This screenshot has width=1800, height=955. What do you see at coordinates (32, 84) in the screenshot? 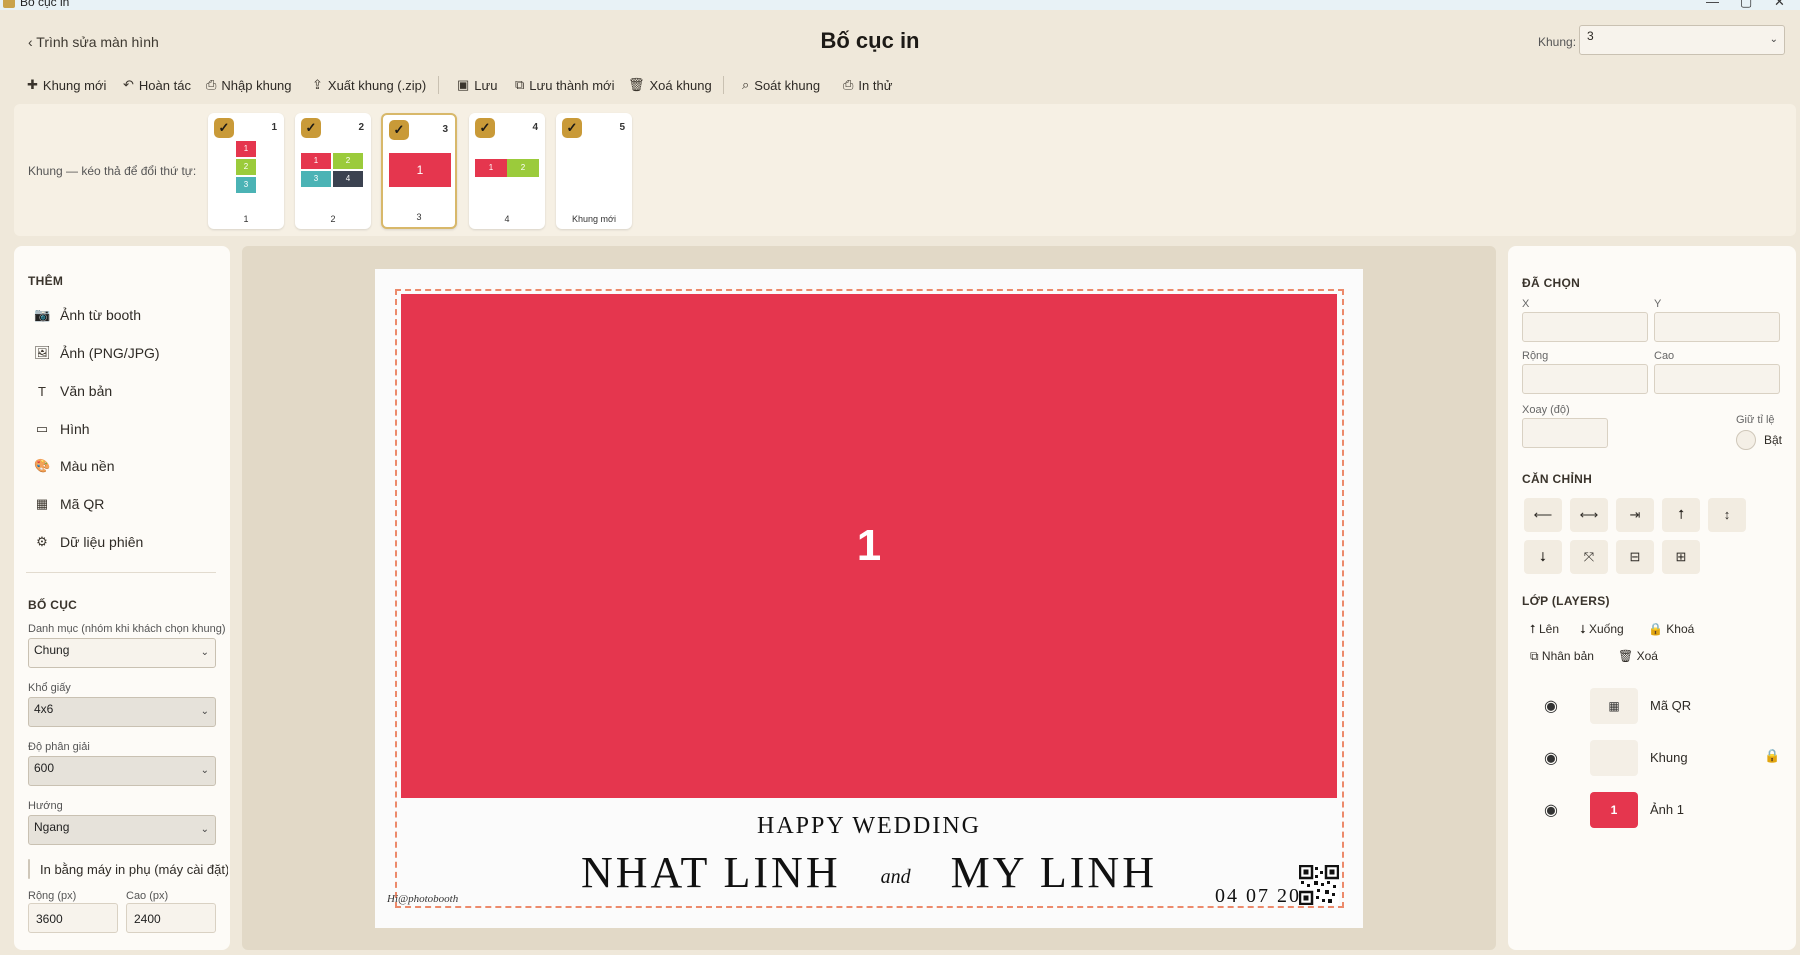
I see `plus-icon: ✚` at bounding box center [32, 84].